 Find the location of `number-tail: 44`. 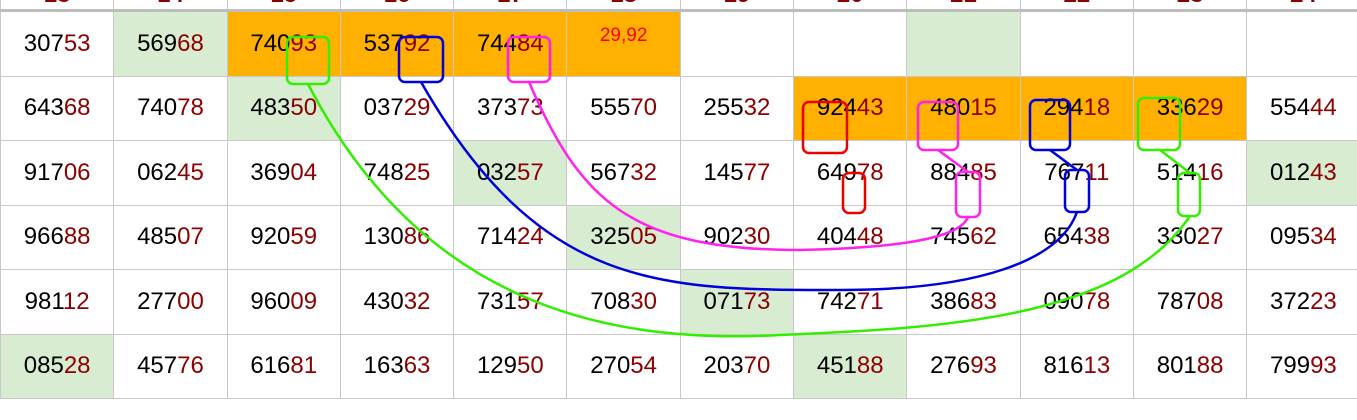

number-tail: 44 is located at coordinates (1323, 108).